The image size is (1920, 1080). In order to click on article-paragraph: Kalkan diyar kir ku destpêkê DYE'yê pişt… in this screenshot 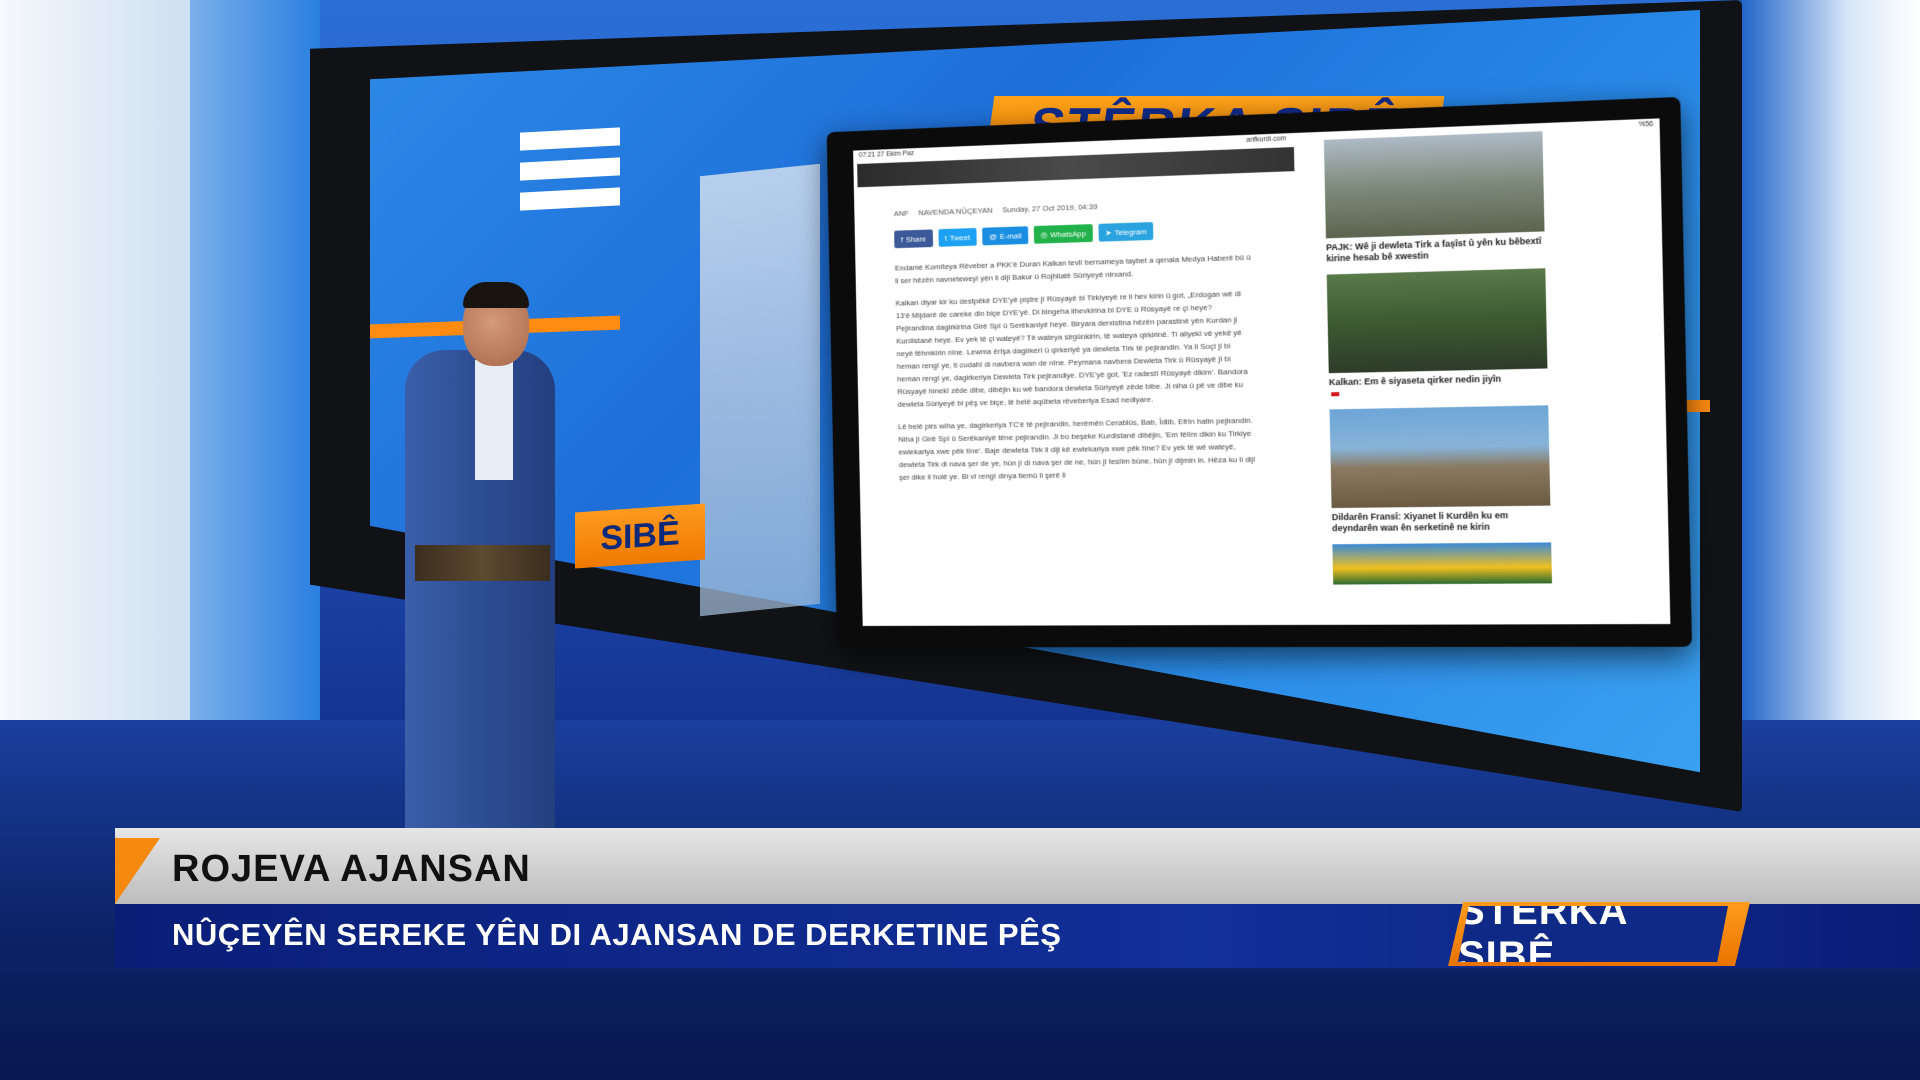, I will do `click(1071, 349)`.